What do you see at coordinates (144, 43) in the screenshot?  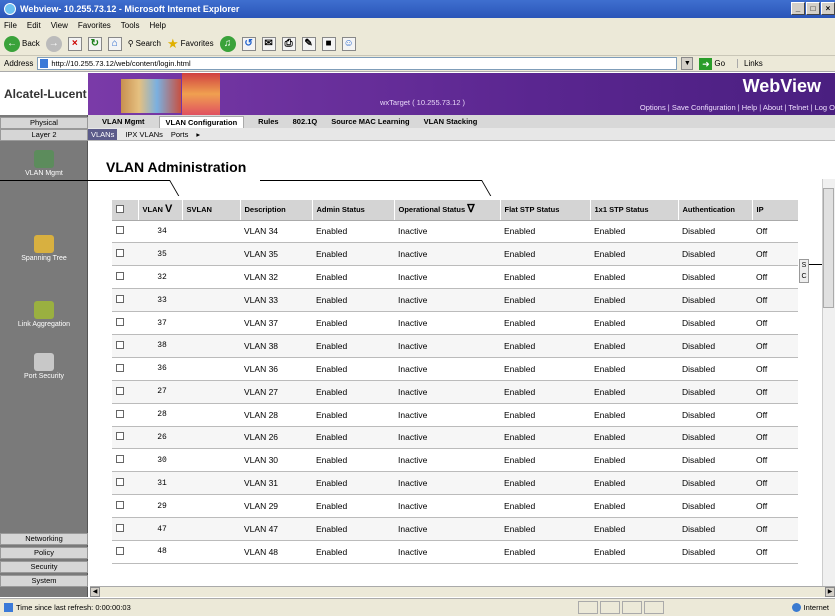 I see `search-button: ⚲ Search` at bounding box center [144, 43].